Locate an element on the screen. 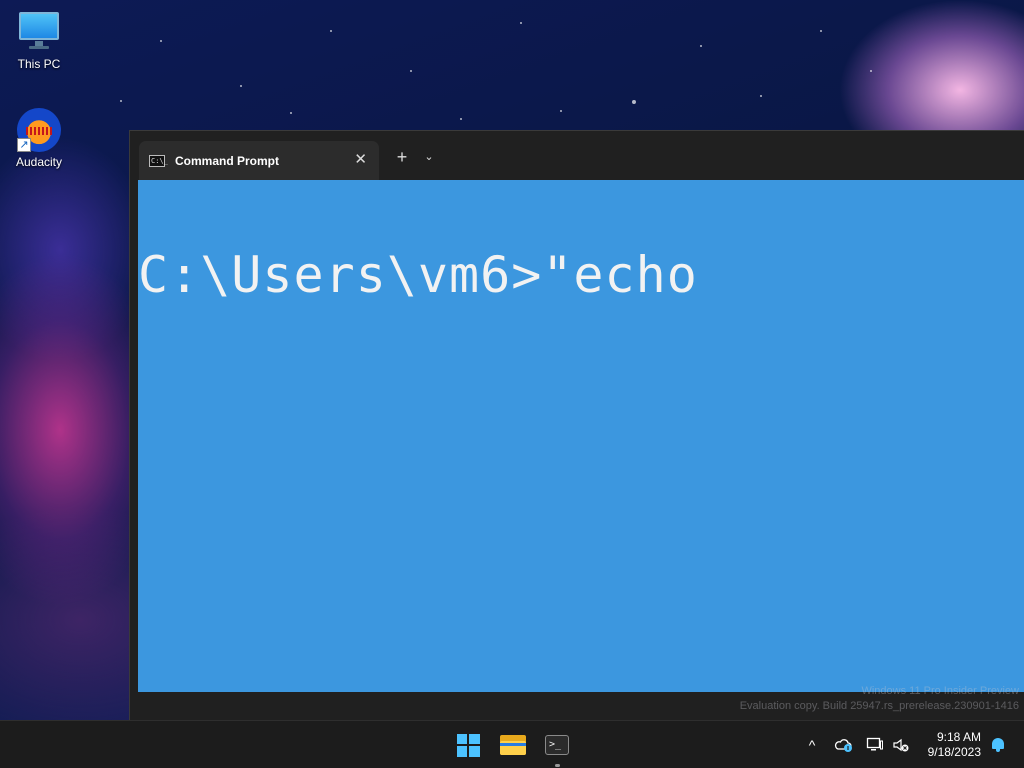  desktop-icon-audacity: ↗ Audacity is located at coordinates (39, 138).